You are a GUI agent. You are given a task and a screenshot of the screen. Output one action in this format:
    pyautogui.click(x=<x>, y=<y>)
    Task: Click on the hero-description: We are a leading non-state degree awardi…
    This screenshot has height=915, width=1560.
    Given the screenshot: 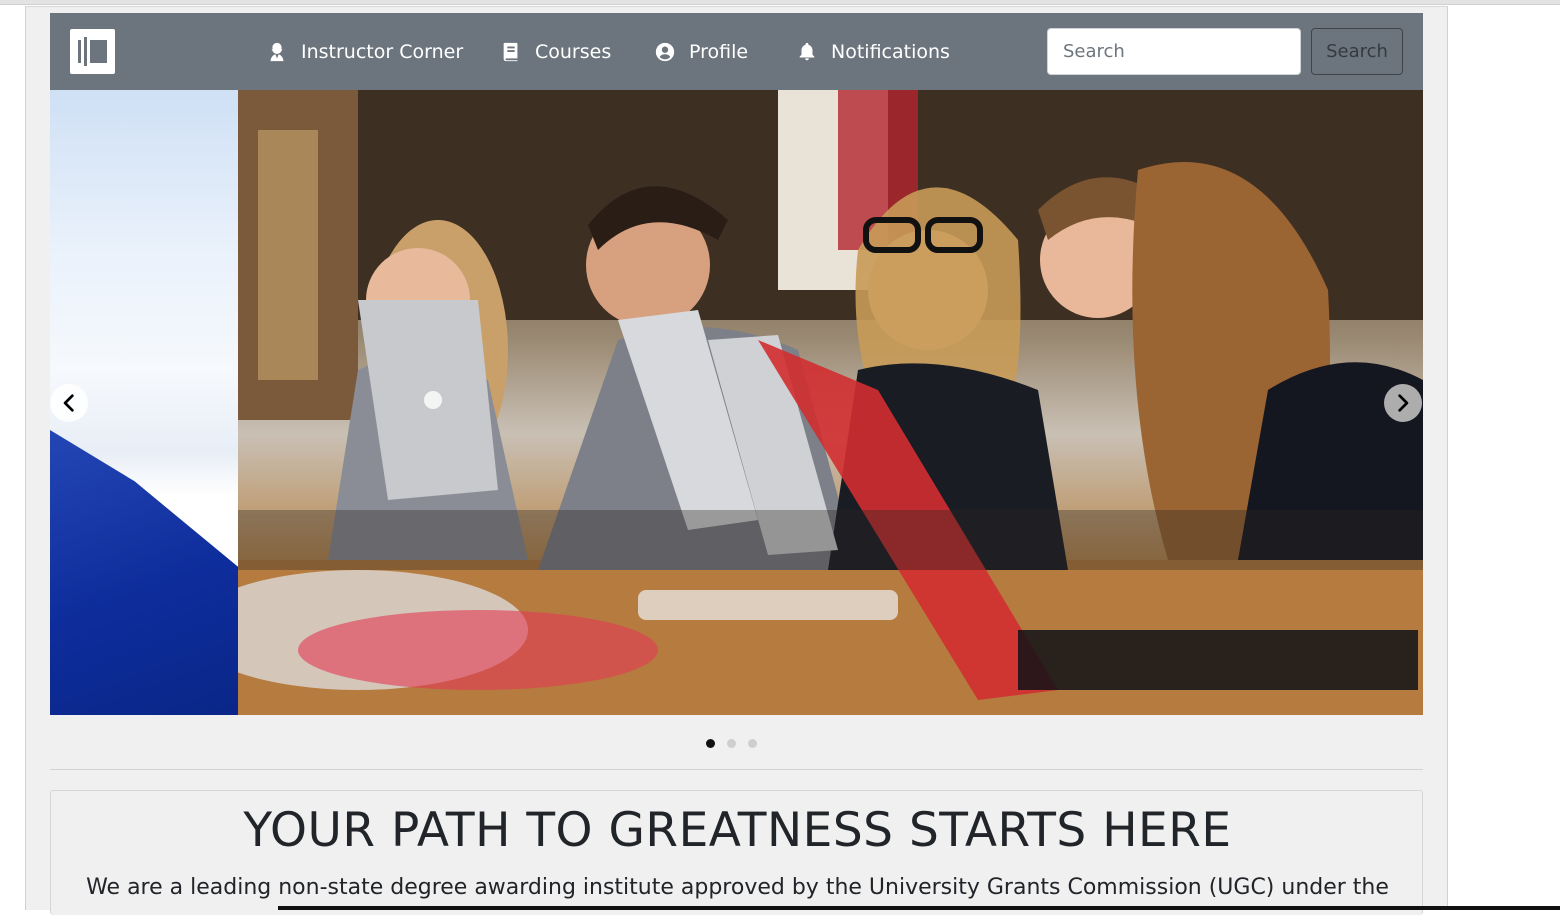 What is the action you would take?
    pyautogui.click(x=737, y=887)
    